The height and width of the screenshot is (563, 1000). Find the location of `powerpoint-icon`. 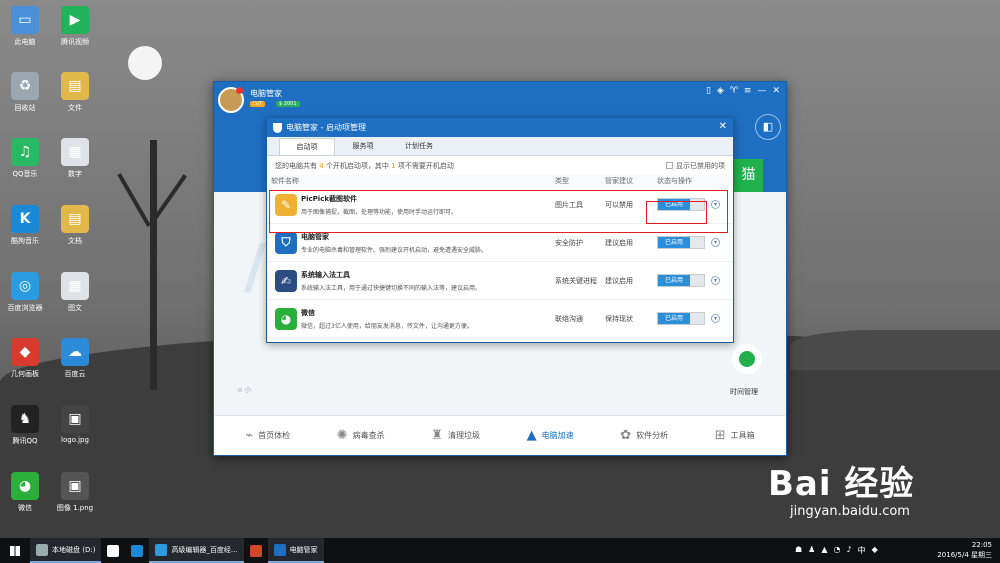

powerpoint-icon is located at coordinates (255, 550).